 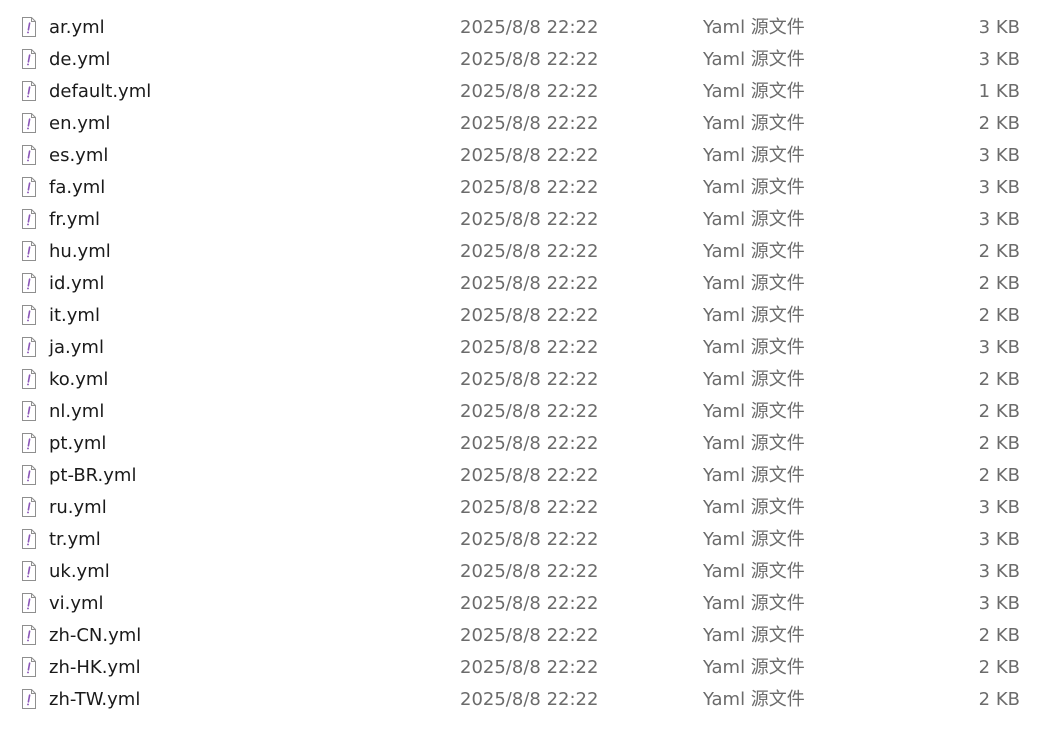 I want to click on file-name: pt.yml, so click(x=78, y=443).